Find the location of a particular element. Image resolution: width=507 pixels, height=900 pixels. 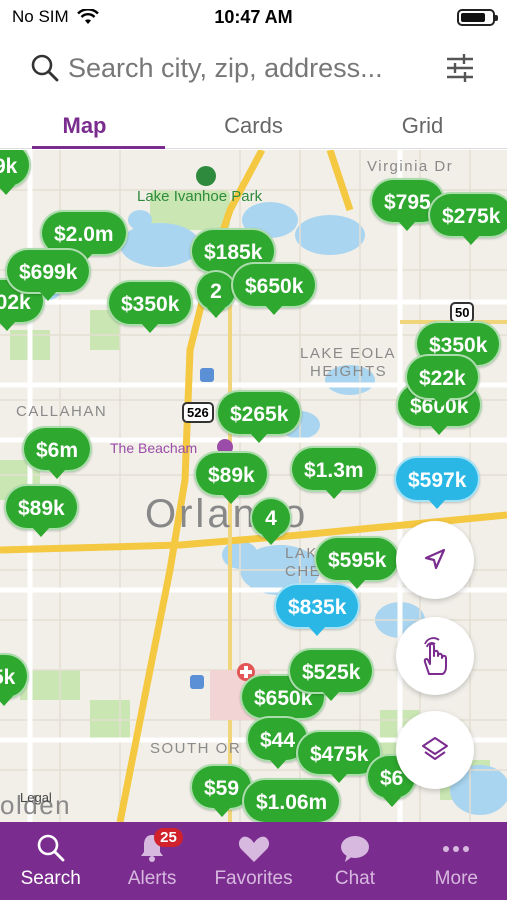

cluster-pin: 4 is located at coordinates (271, 521).